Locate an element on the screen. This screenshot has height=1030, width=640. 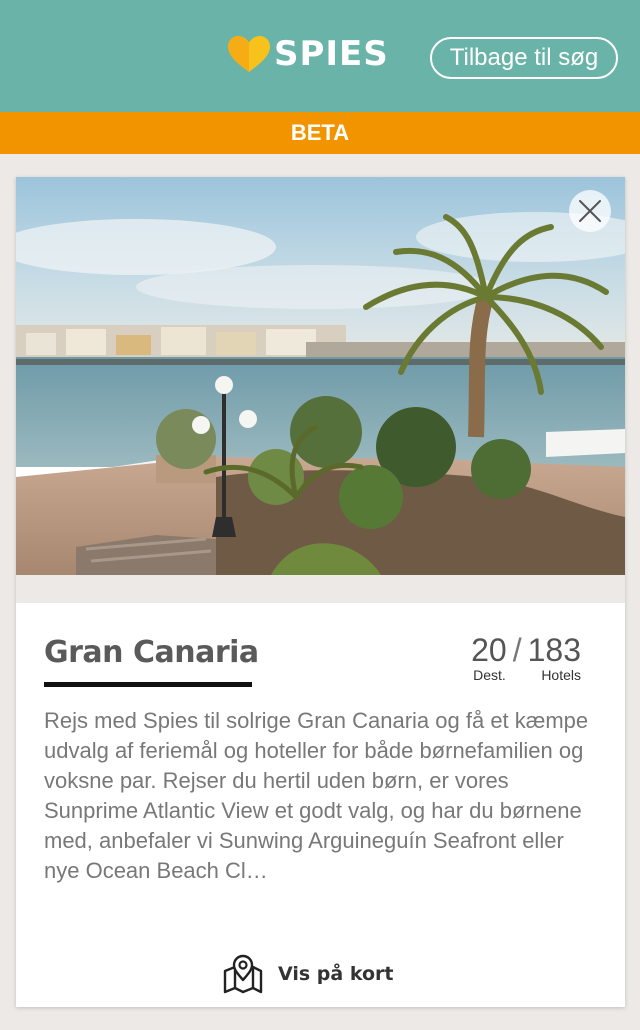
close-icon is located at coordinates (590, 211).